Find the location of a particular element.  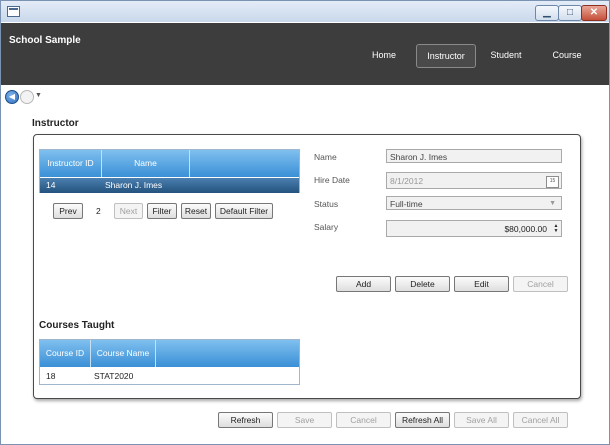

cancel-button: Cancel is located at coordinates (363, 420).